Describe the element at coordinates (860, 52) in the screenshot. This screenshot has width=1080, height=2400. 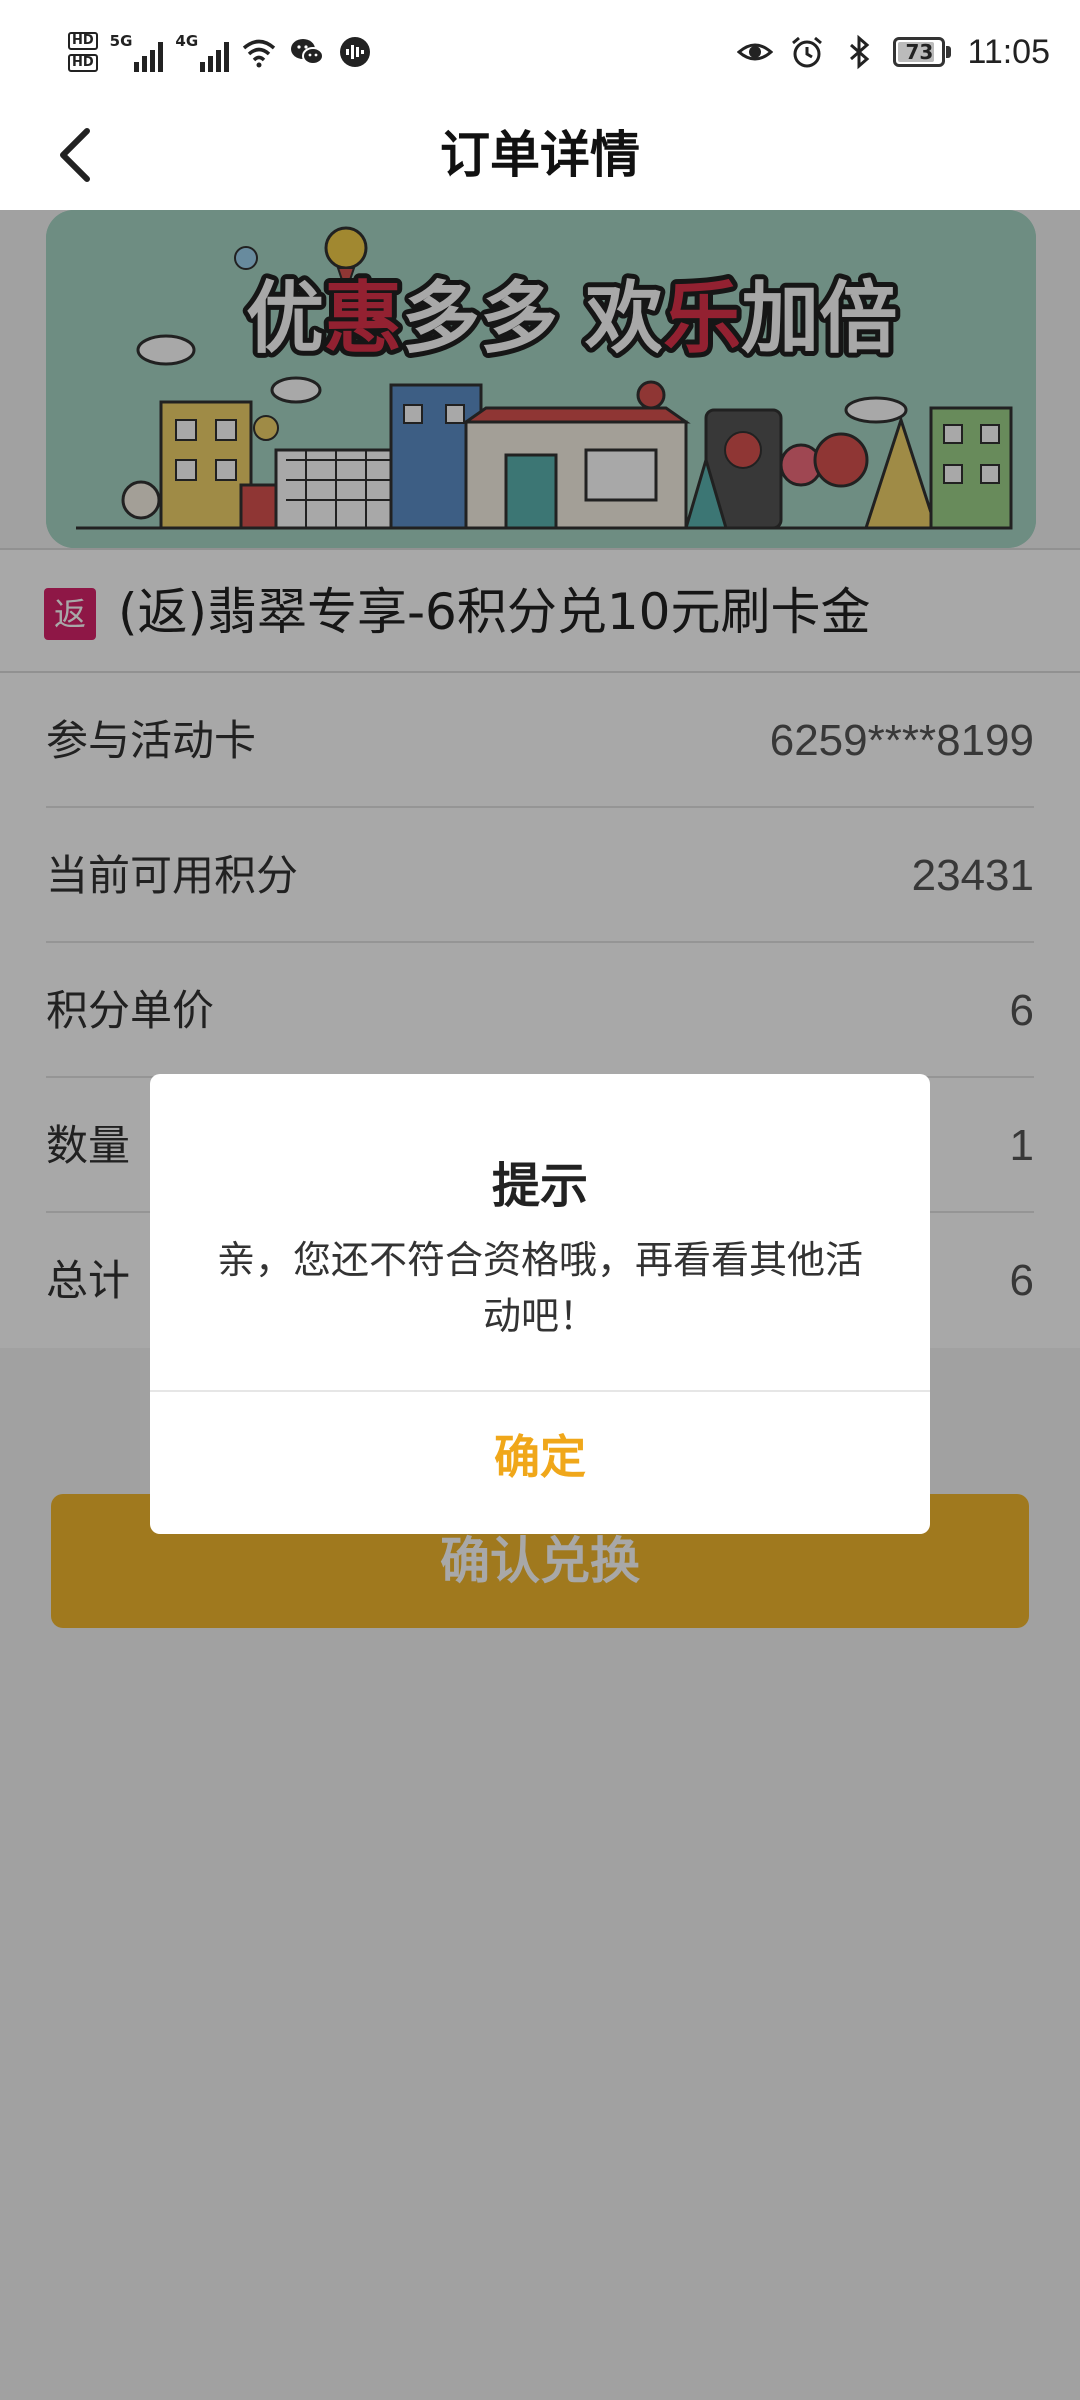
I see `bluetooth-icon` at that location.